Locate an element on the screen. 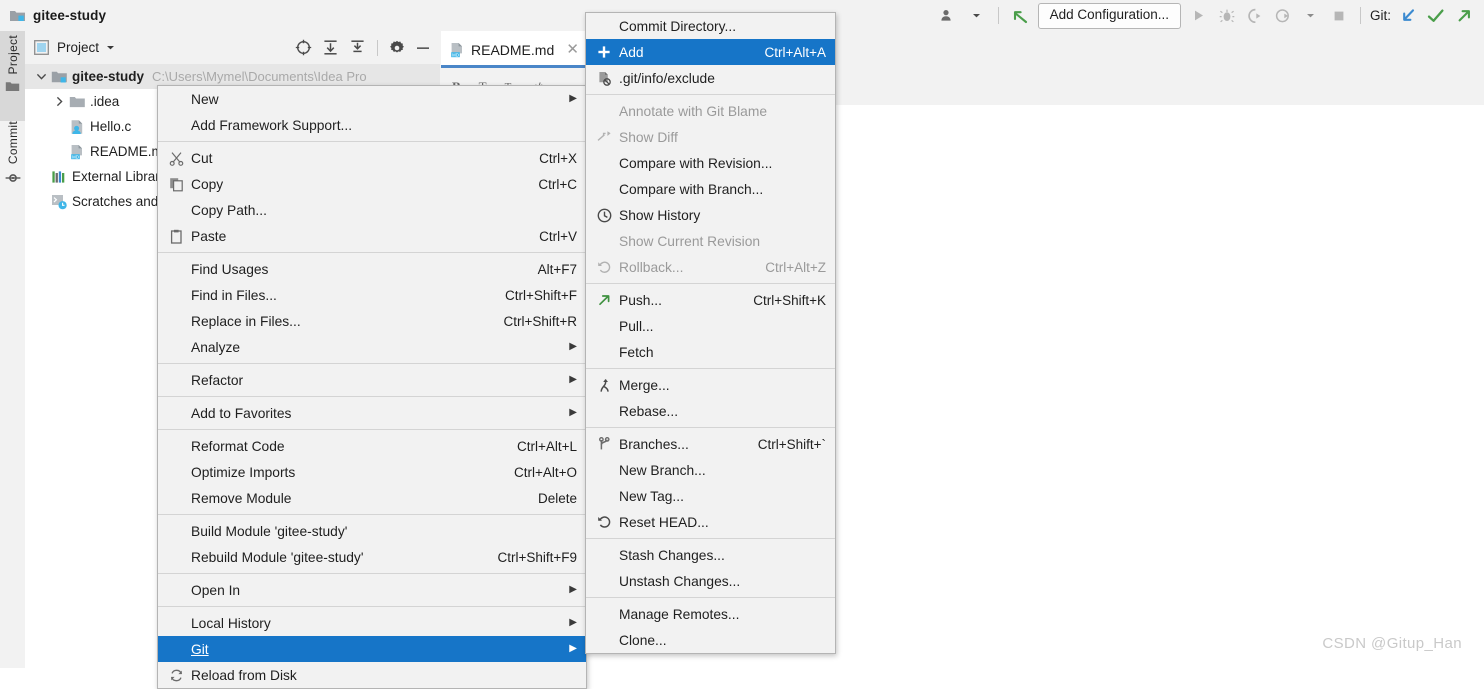 This screenshot has height=689, width=1484. menu-item-find-in-files-accel: Ctrl+Shift+F is located at coordinates (540, 295).